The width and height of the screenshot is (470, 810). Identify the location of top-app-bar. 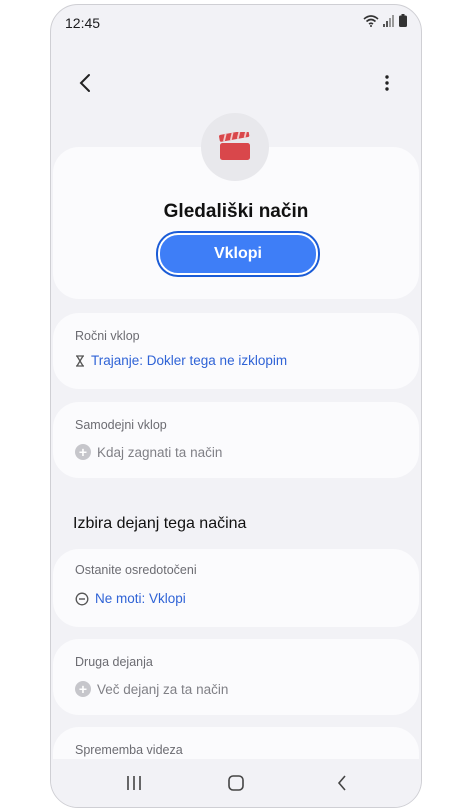
(236, 83).